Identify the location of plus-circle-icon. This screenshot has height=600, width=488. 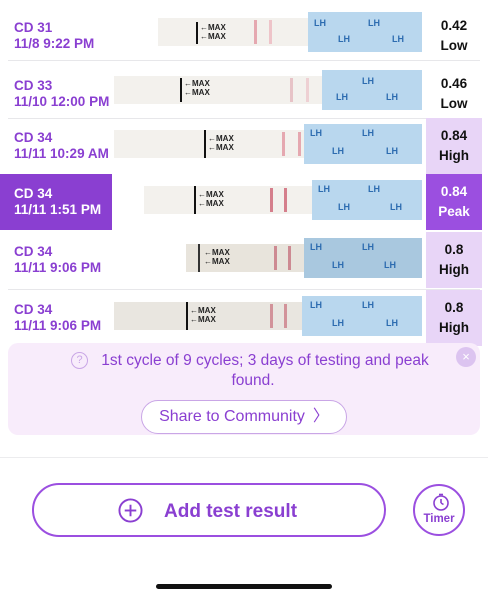
(130, 510).